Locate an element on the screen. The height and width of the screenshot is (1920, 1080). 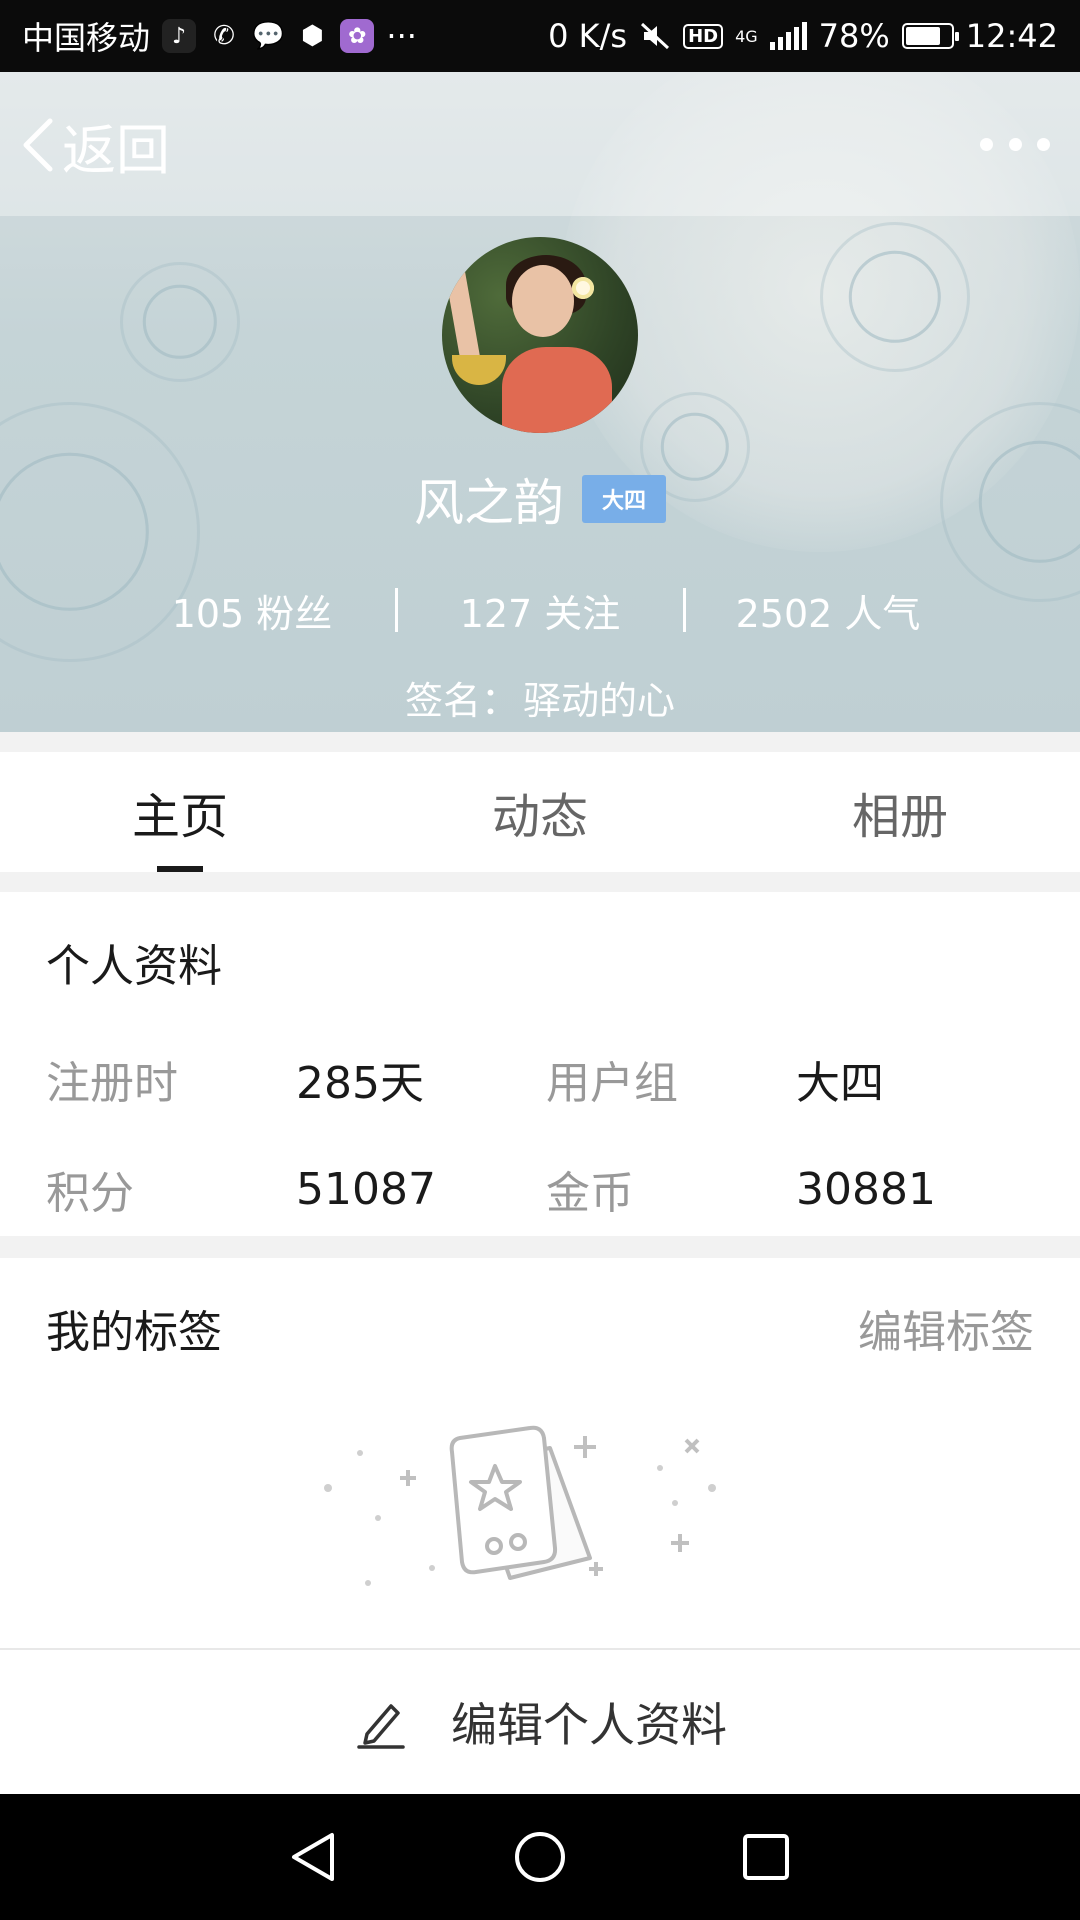
carrier-label: 中国移动 is located at coordinates (86, 38).